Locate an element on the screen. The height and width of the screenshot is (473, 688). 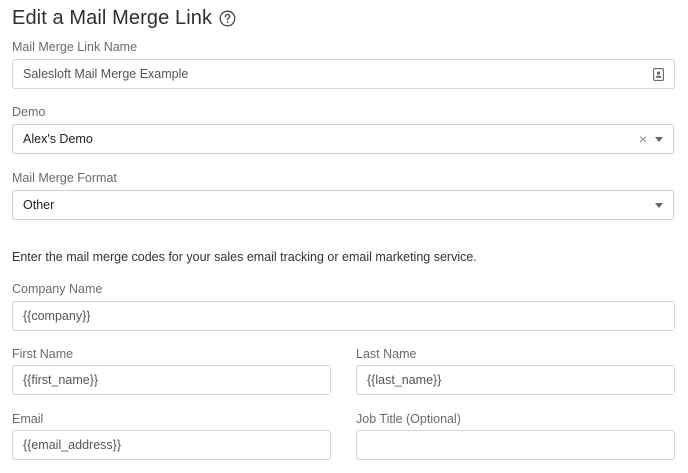
contact-card-icon is located at coordinates (658, 74).